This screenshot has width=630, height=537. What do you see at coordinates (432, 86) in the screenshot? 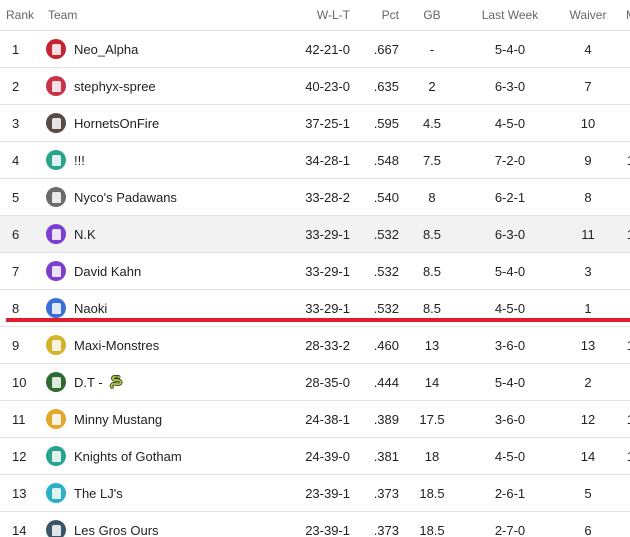
I see `gb-cell: 2` at bounding box center [432, 86].